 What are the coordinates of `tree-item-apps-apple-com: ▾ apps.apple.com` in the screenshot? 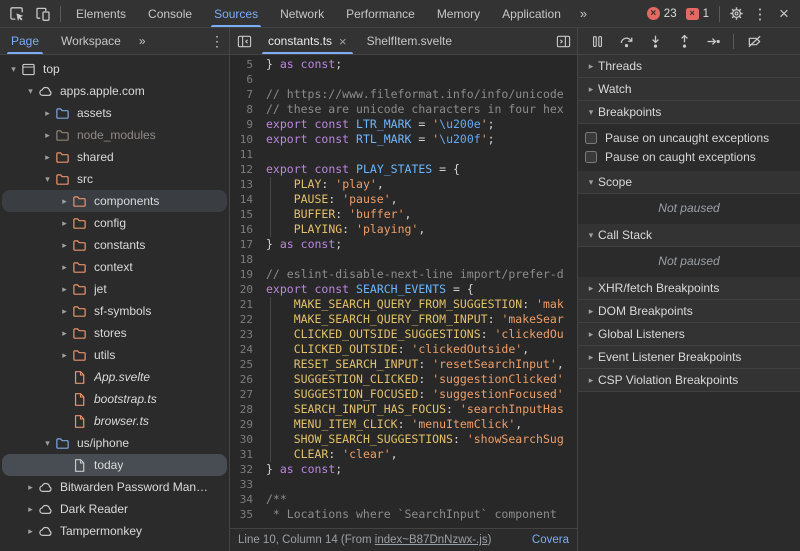 It's located at (114, 91).